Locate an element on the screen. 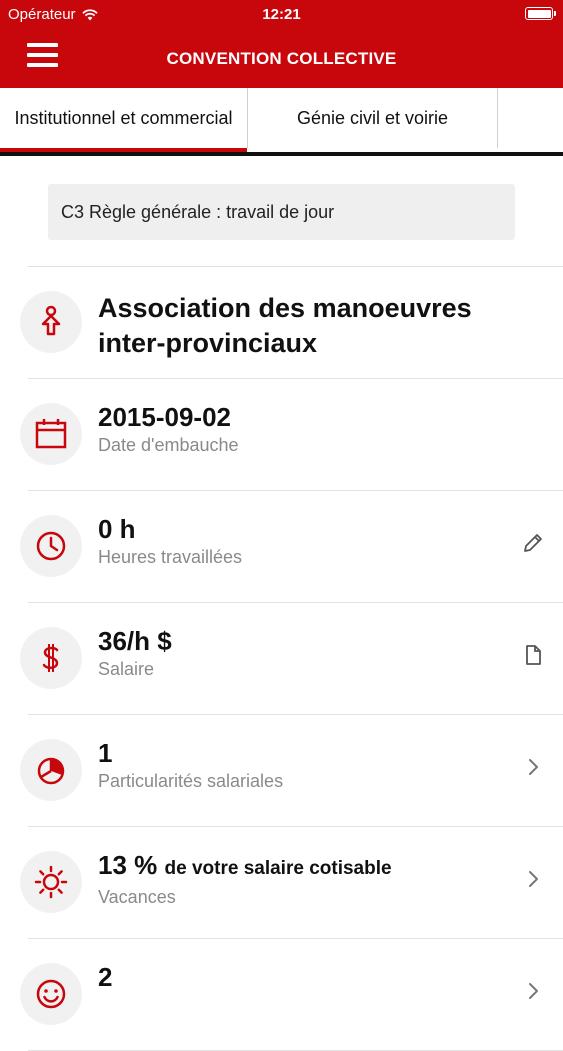 The height and width of the screenshot is (1051, 563). status-bar: Opérateur 12:21 is located at coordinates (281, 15).